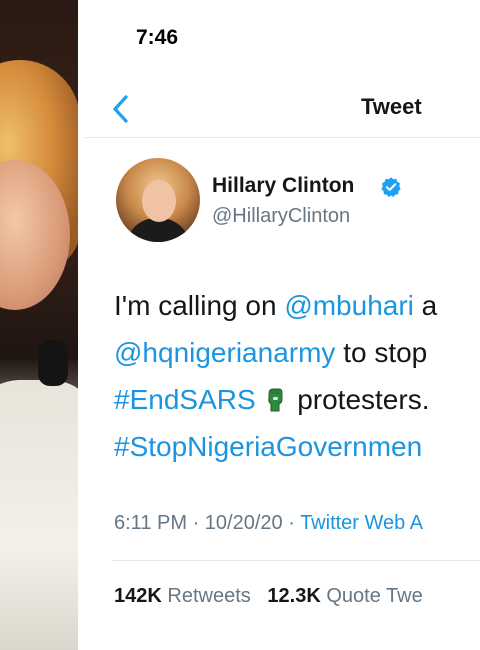 Image resolution: width=480 pixels, height=650 pixels. Describe the element at coordinates (243, 523) in the screenshot. I see `tweet-date: 10/20/20` at that location.